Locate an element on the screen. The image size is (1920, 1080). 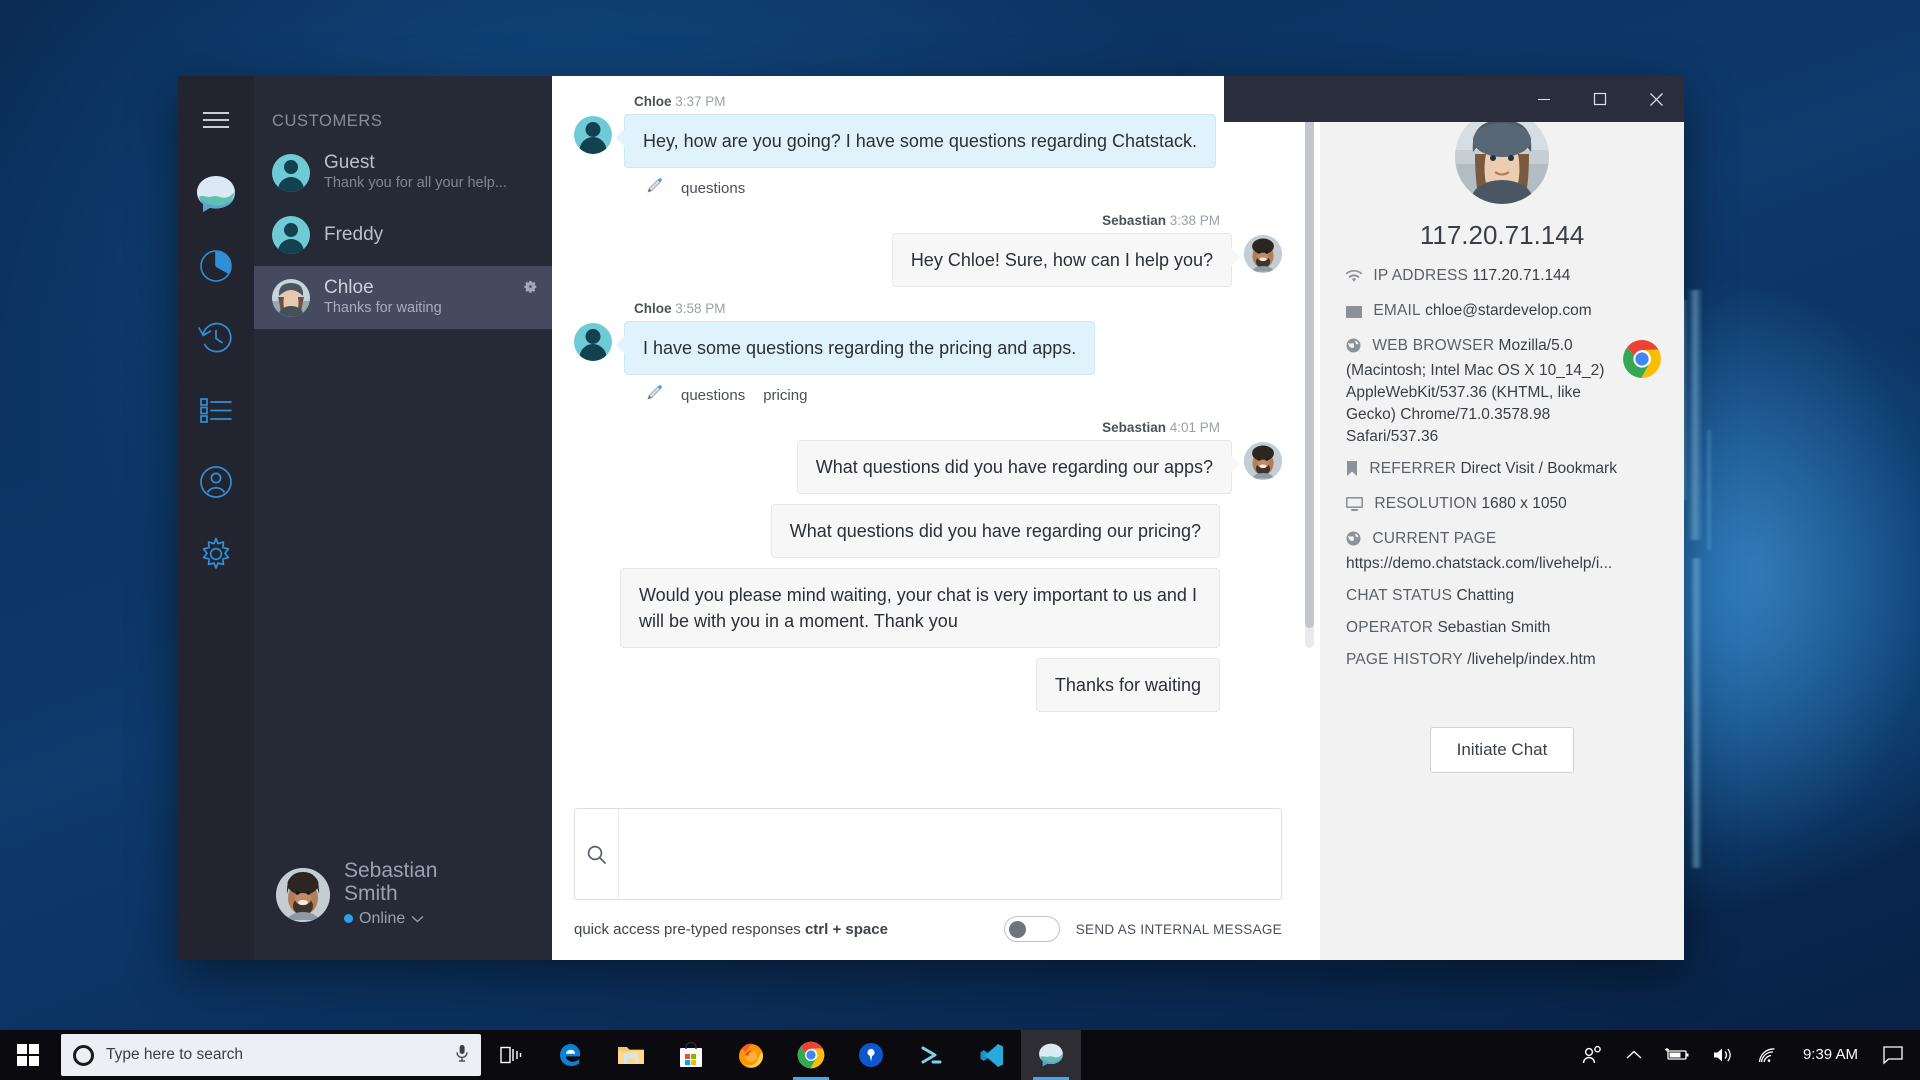
operator-status: Online is located at coordinates (414, 918).